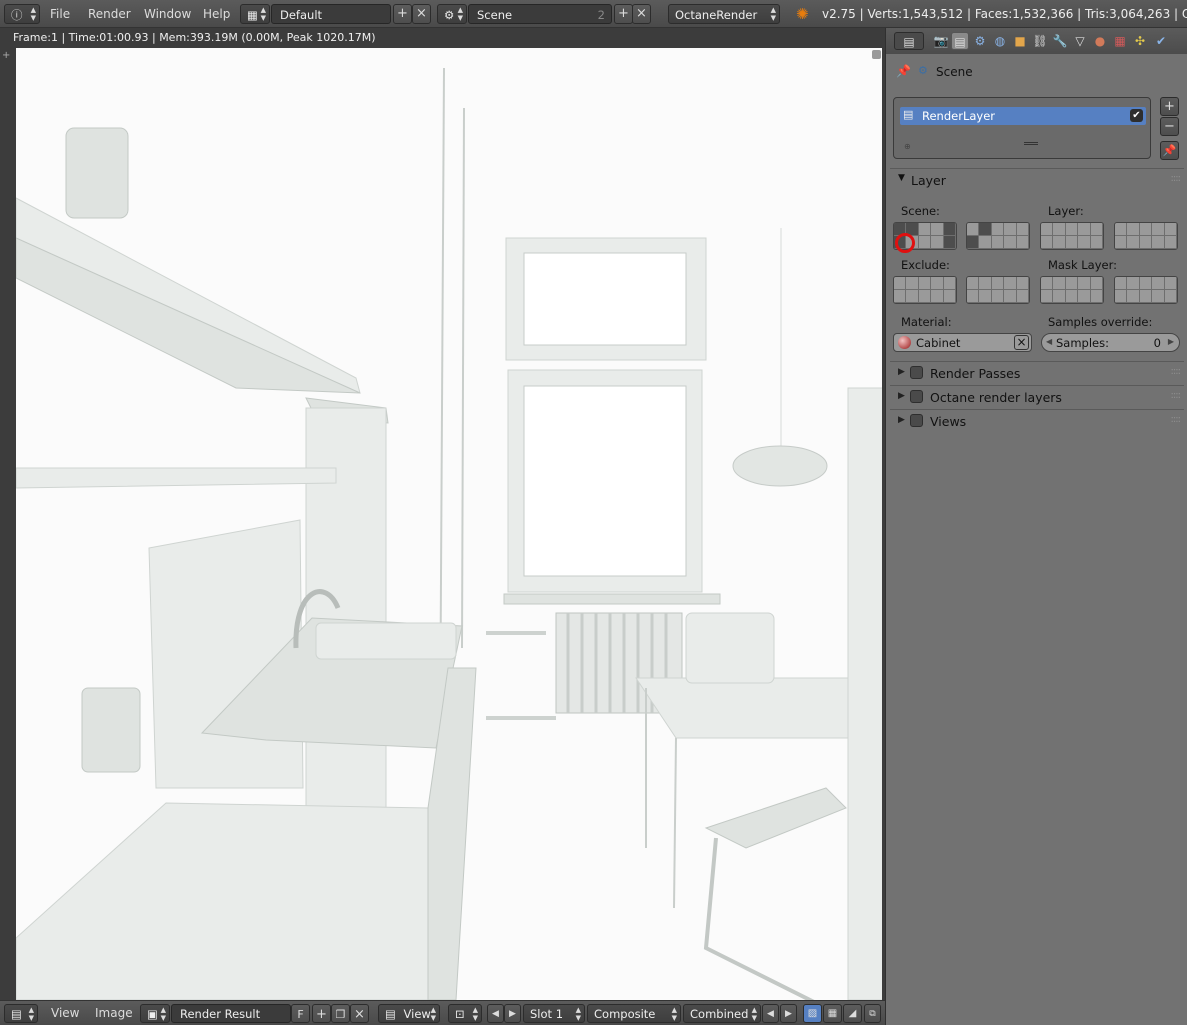 This screenshot has width=1187, height=1025. I want to click on z-buffer-icon: ◢, so click(852, 1013).